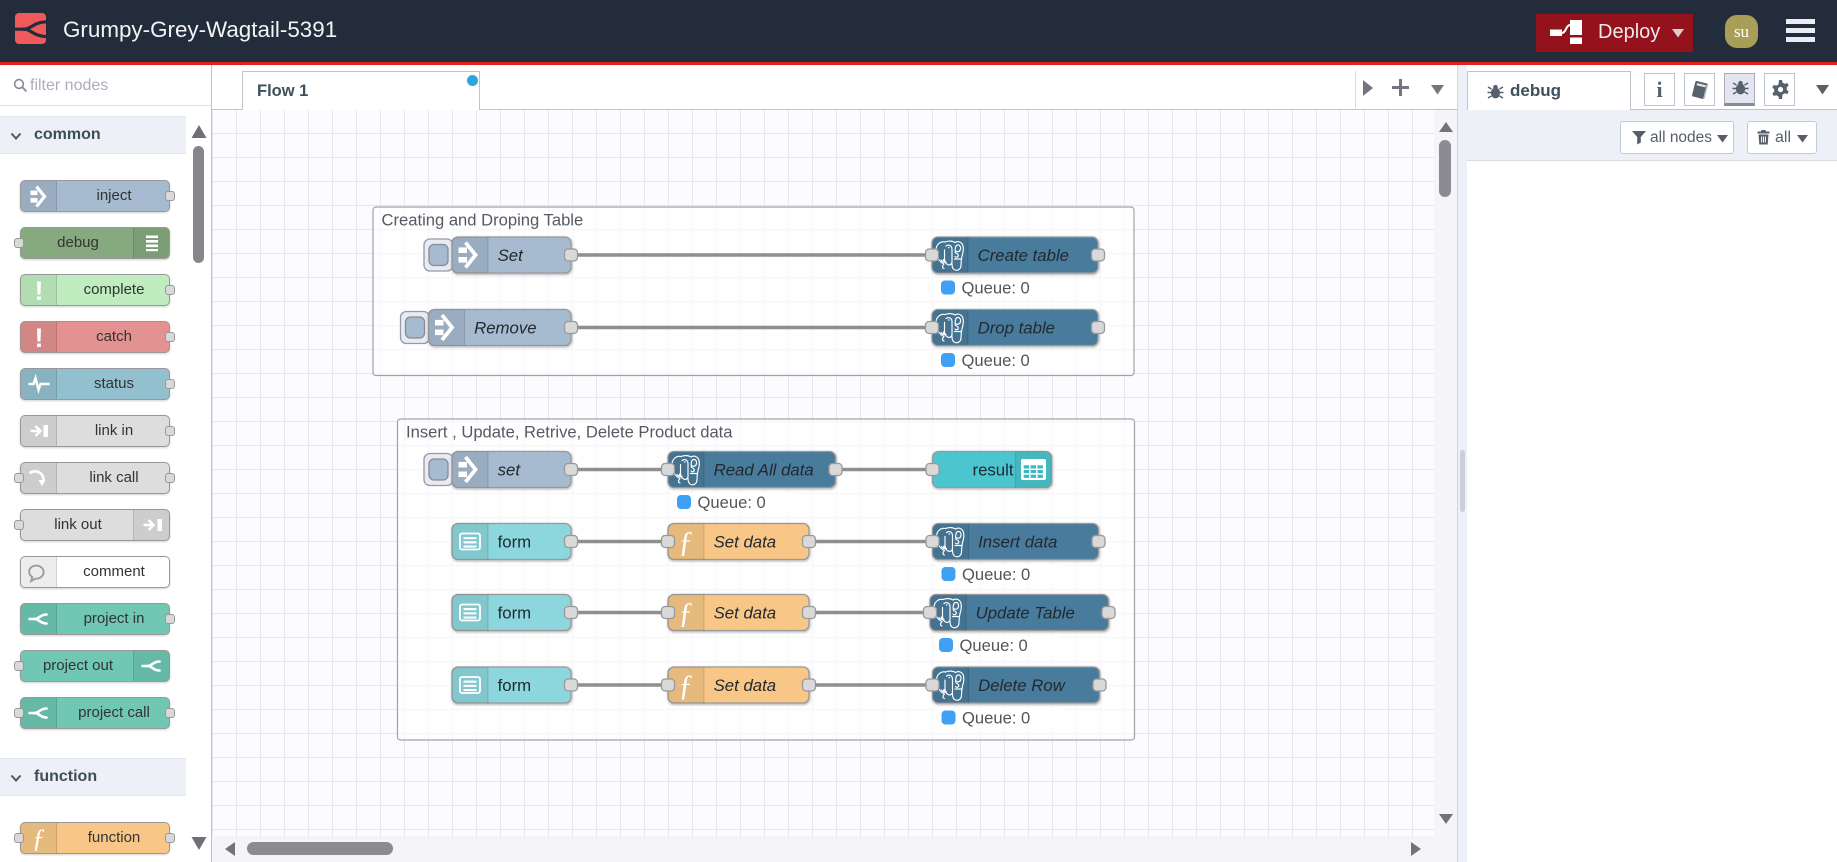 The height and width of the screenshot is (862, 1837). I want to click on svg-text: result, so click(993, 470).